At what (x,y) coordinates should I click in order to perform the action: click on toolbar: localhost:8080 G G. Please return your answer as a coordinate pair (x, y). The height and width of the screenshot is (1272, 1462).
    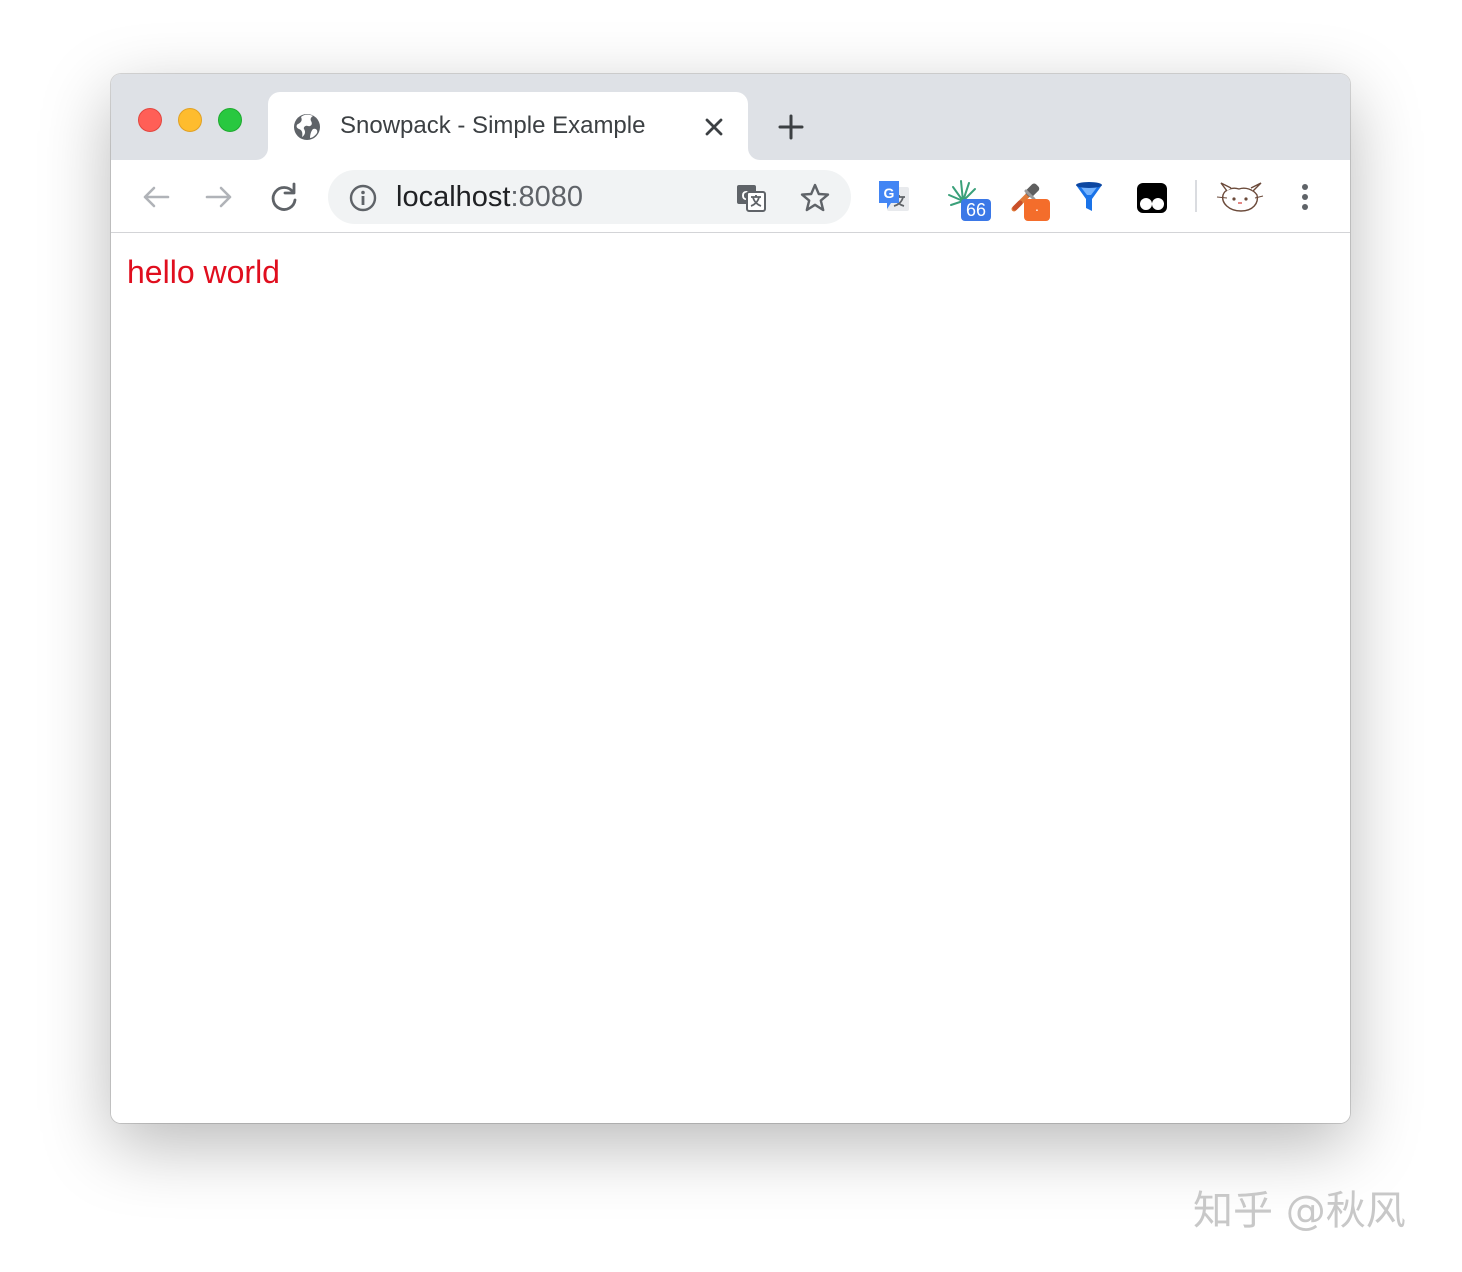
    Looking at the image, I should click on (730, 196).